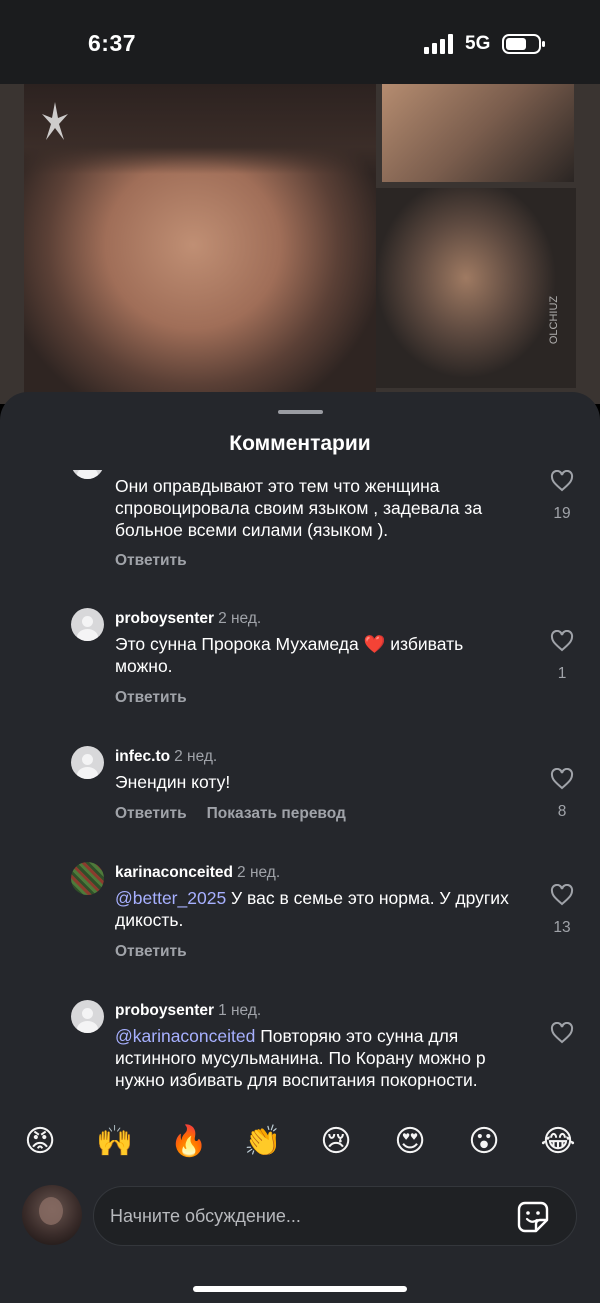  I want to click on like-count: 1, so click(562, 673).